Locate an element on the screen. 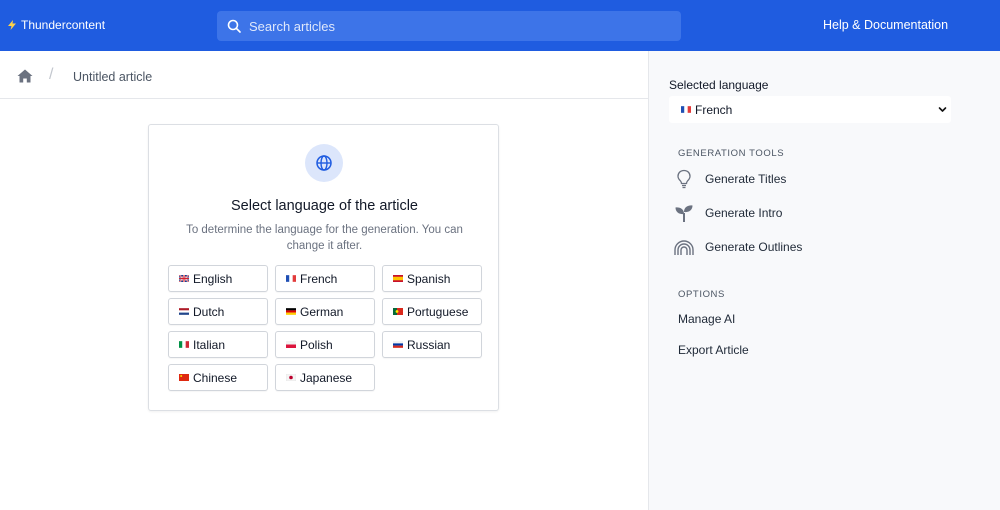 The height and width of the screenshot is (510, 1000). generate-titles-button: Generate Titles is located at coordinates (729, 179).